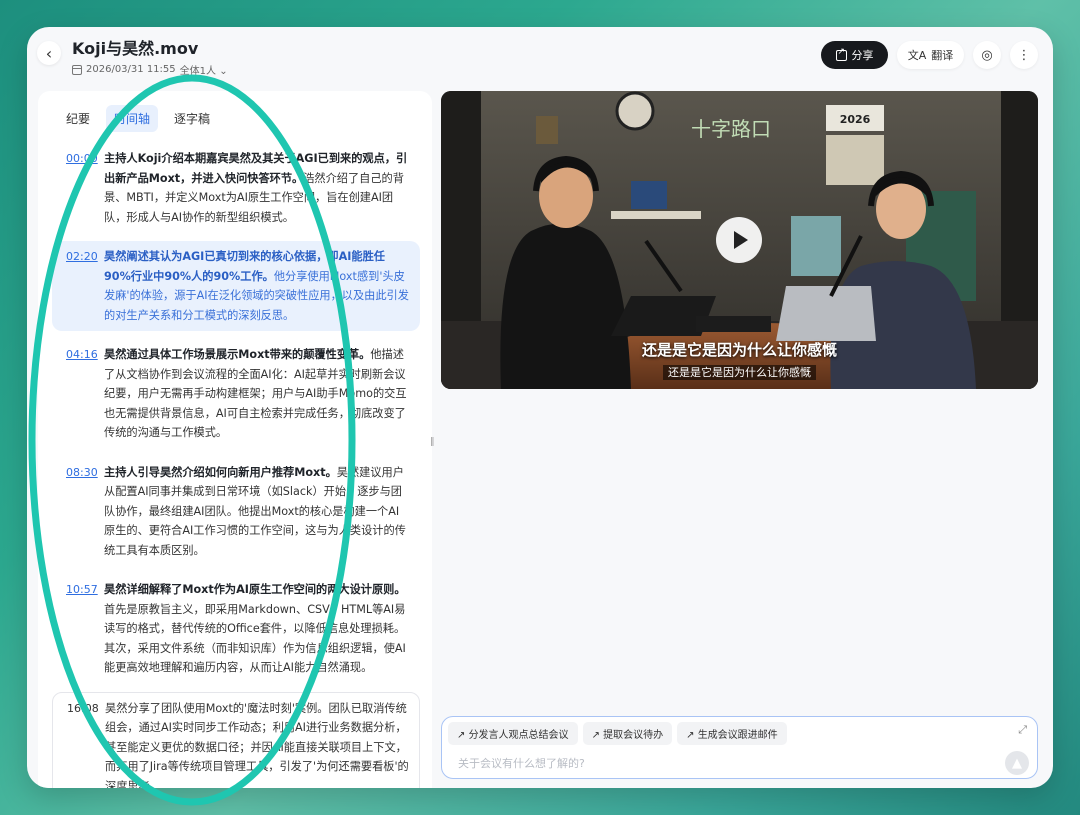  What do you see at coordinates (192, 118) in the screenshot?
I see `tab-transcript: 逐字稿` at bounding box center [192, 118].